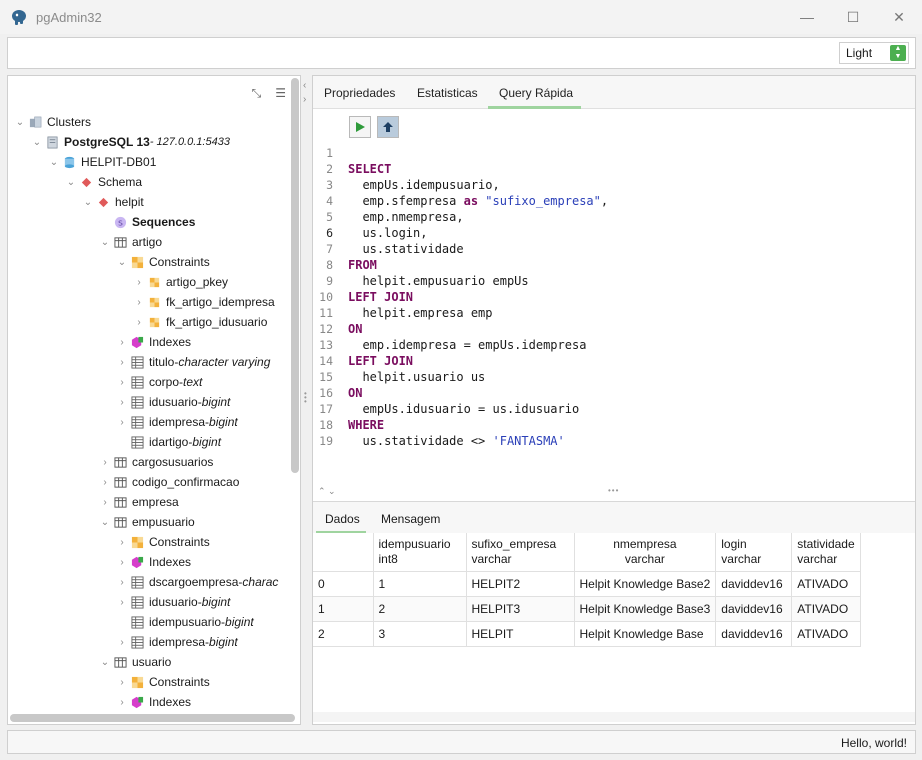  I want to click on code-line: 10 LEFT JOIN, so click(363, 298).